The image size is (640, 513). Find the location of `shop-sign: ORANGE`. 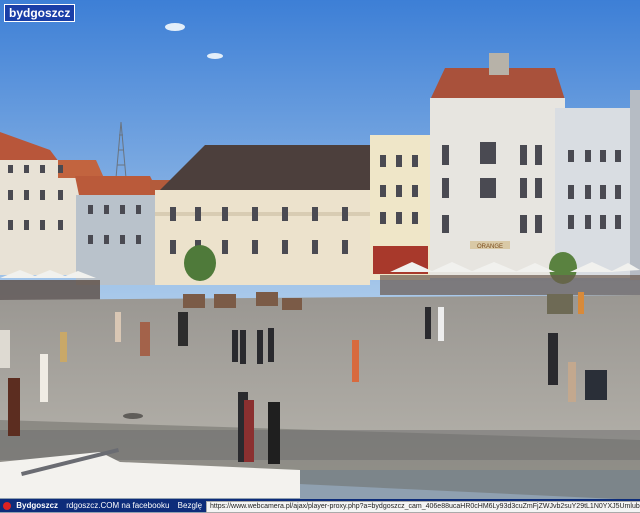

shop-sign: ORANGE is located at coordinates (490, 247).